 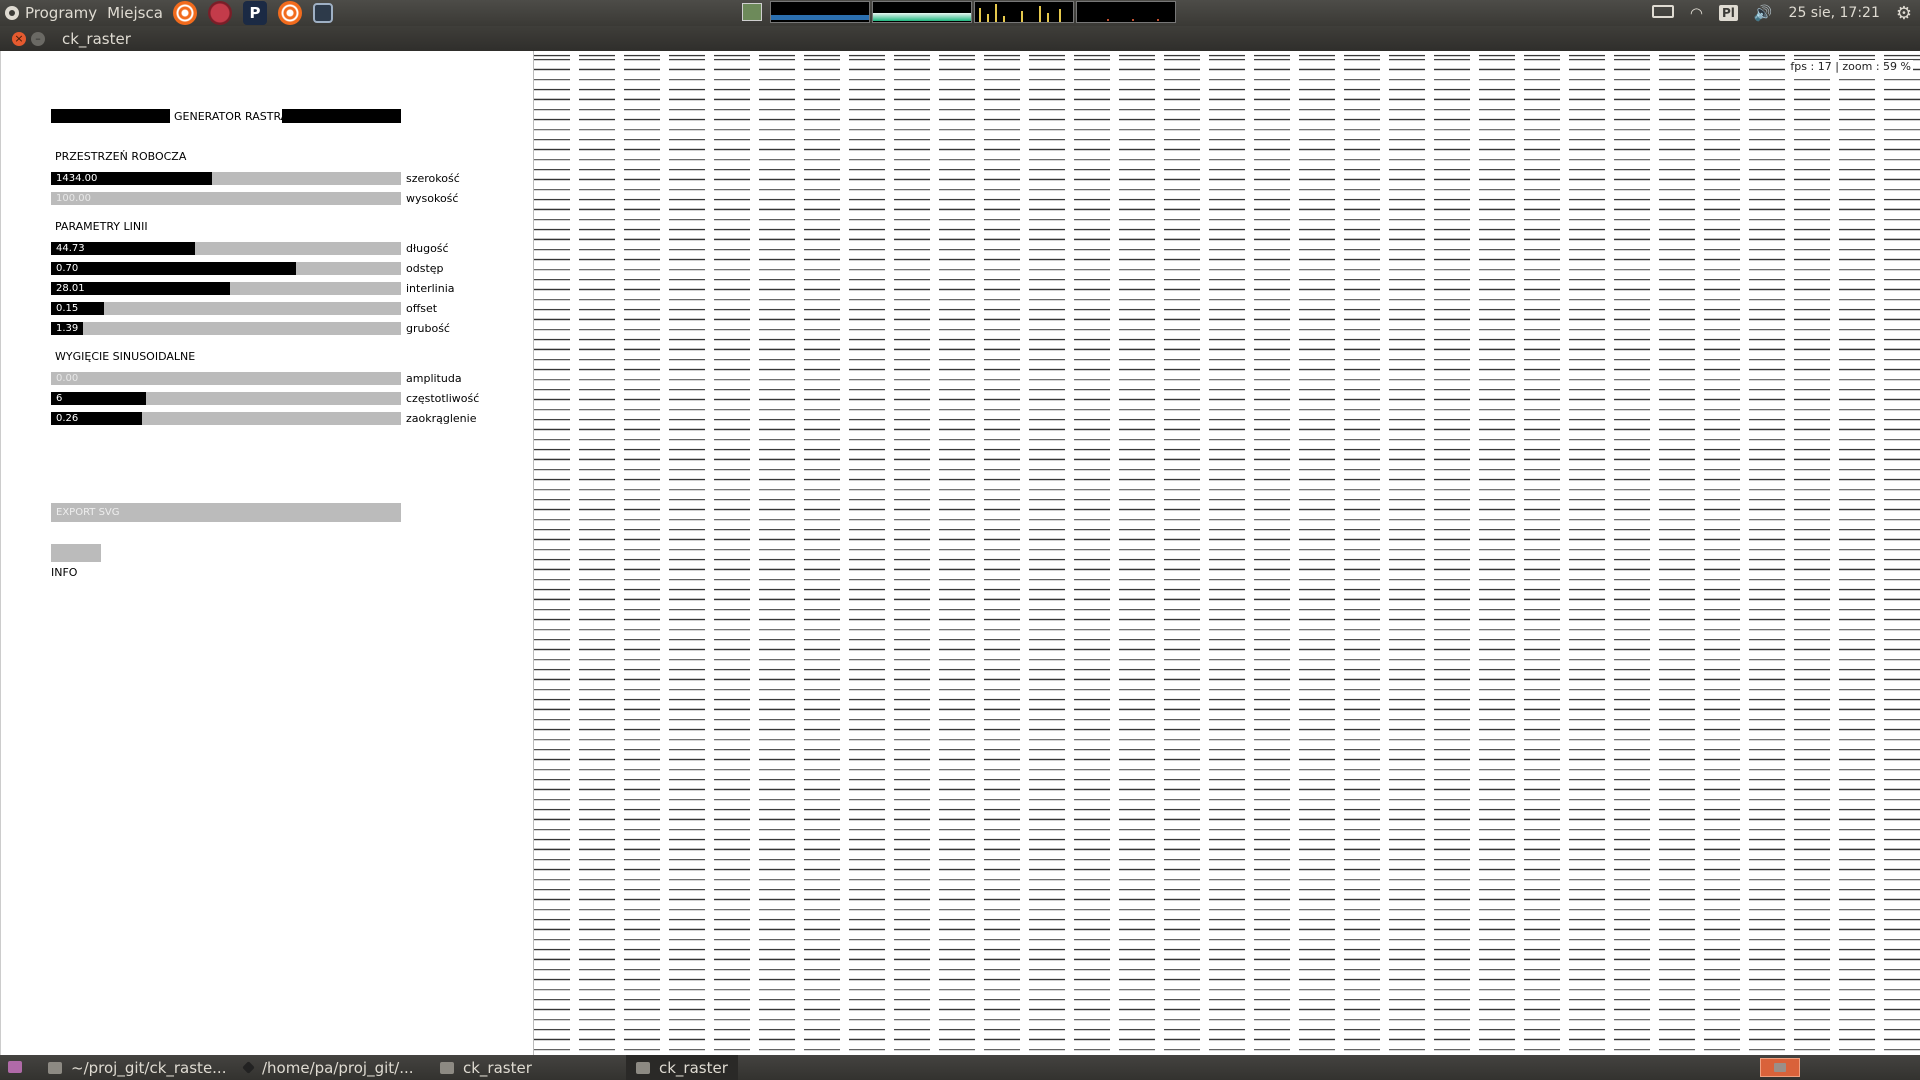 I want to click on window-title: ck_raster, so click(x=96, y=38).